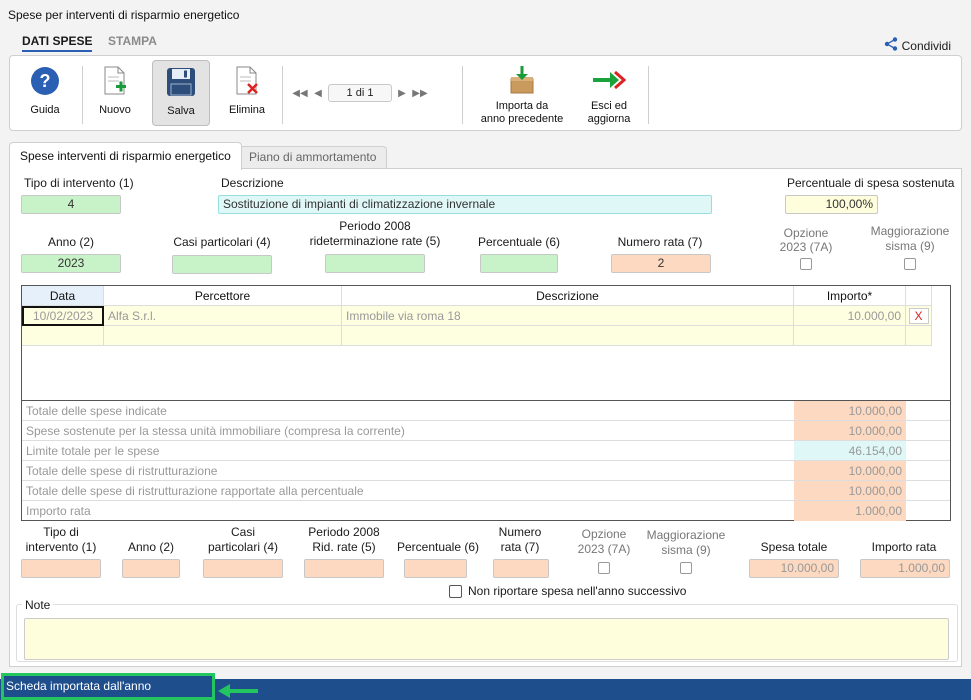 The height and width of the screenshot is (700, 971). I want to click on opzione-label-2: 2023 (7A), so click(806, 247).